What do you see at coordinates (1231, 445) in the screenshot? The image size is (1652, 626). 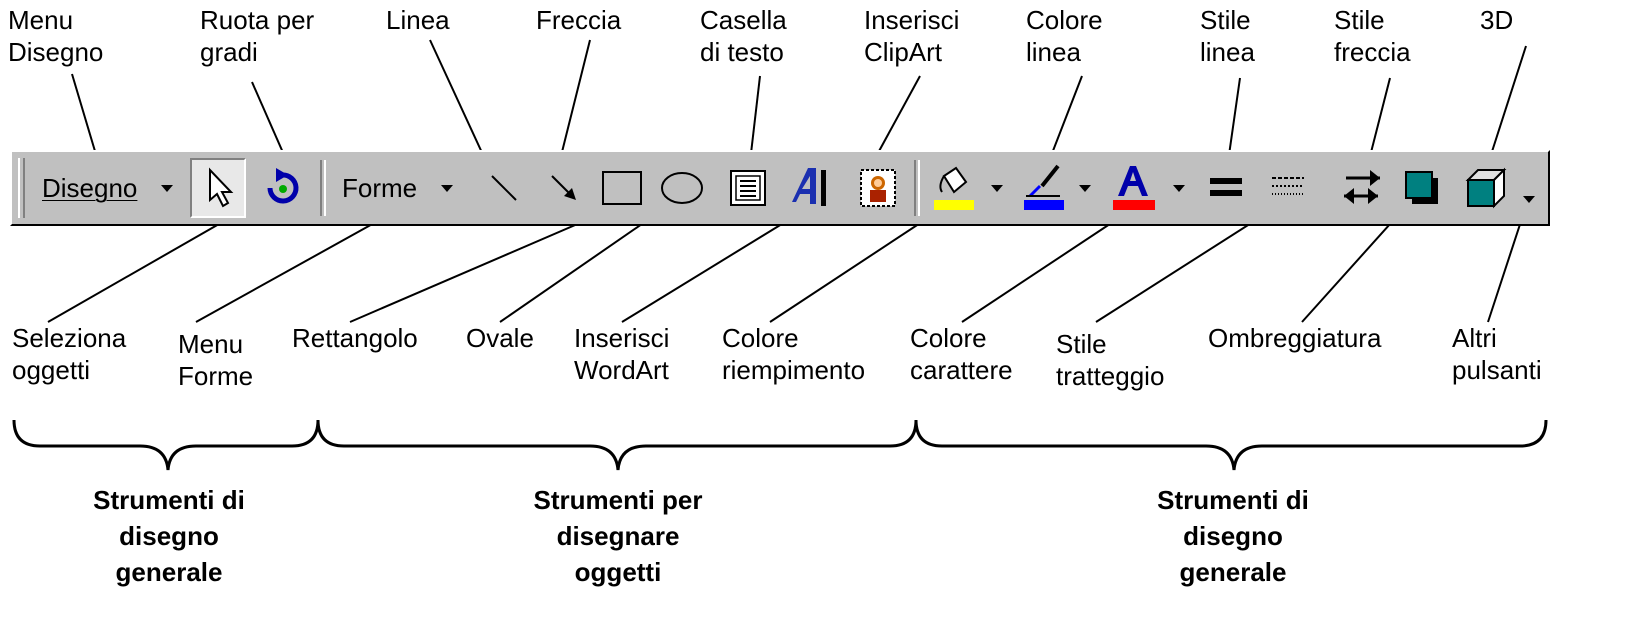 I see `brace-strumenti-generale-right` at bounding box center [1231, 445].